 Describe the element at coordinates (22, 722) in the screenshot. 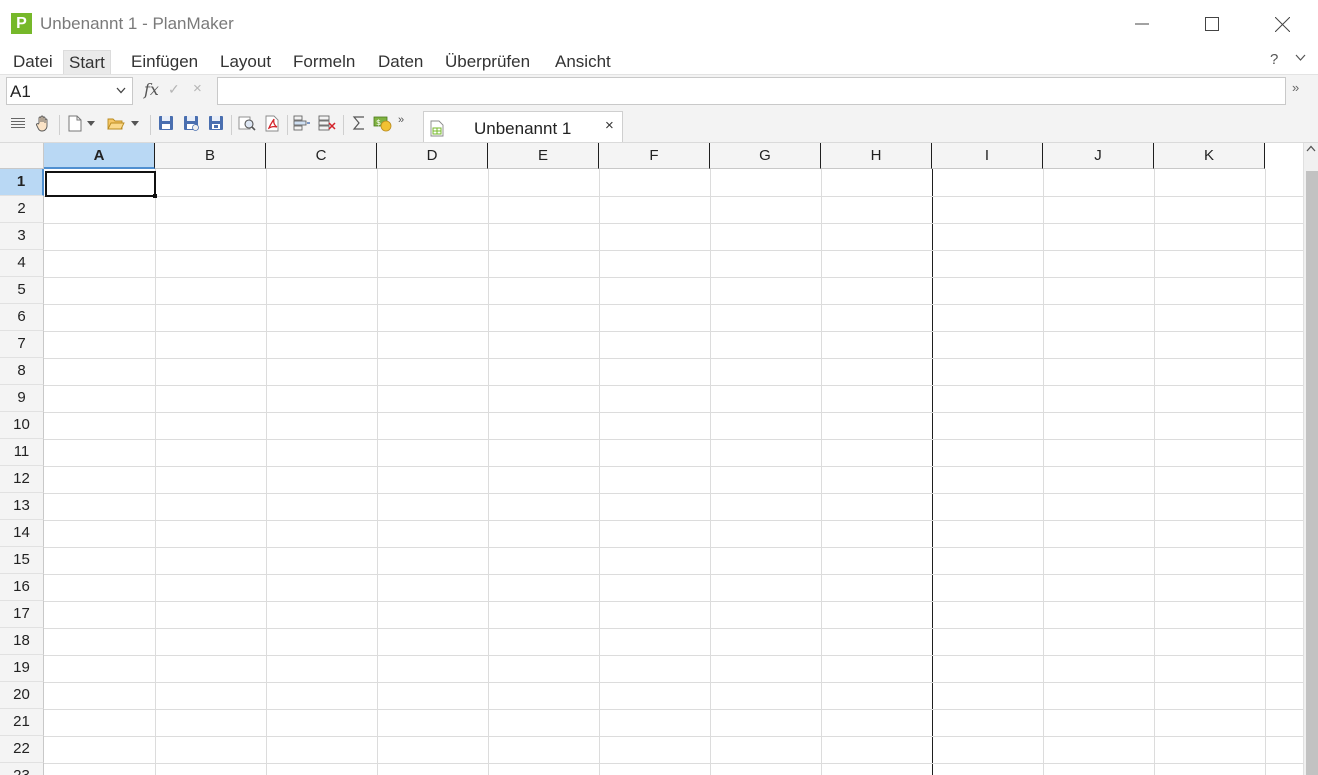

I see `row-header-21: 21` at that location.